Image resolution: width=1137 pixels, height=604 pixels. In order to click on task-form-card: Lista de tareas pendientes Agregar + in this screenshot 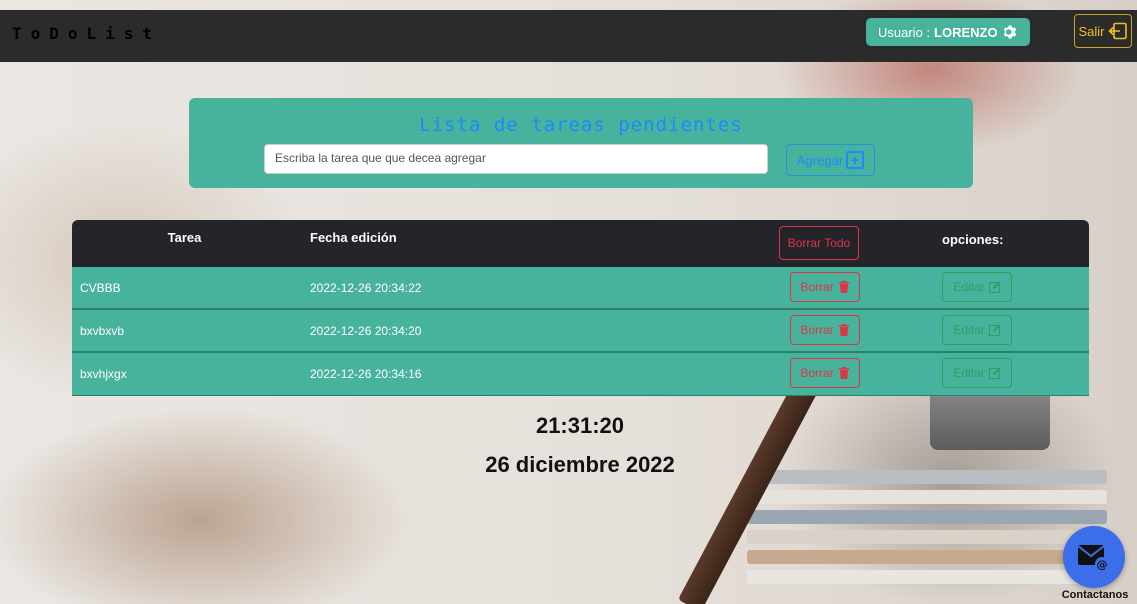, I will do `click(581, 143)`.